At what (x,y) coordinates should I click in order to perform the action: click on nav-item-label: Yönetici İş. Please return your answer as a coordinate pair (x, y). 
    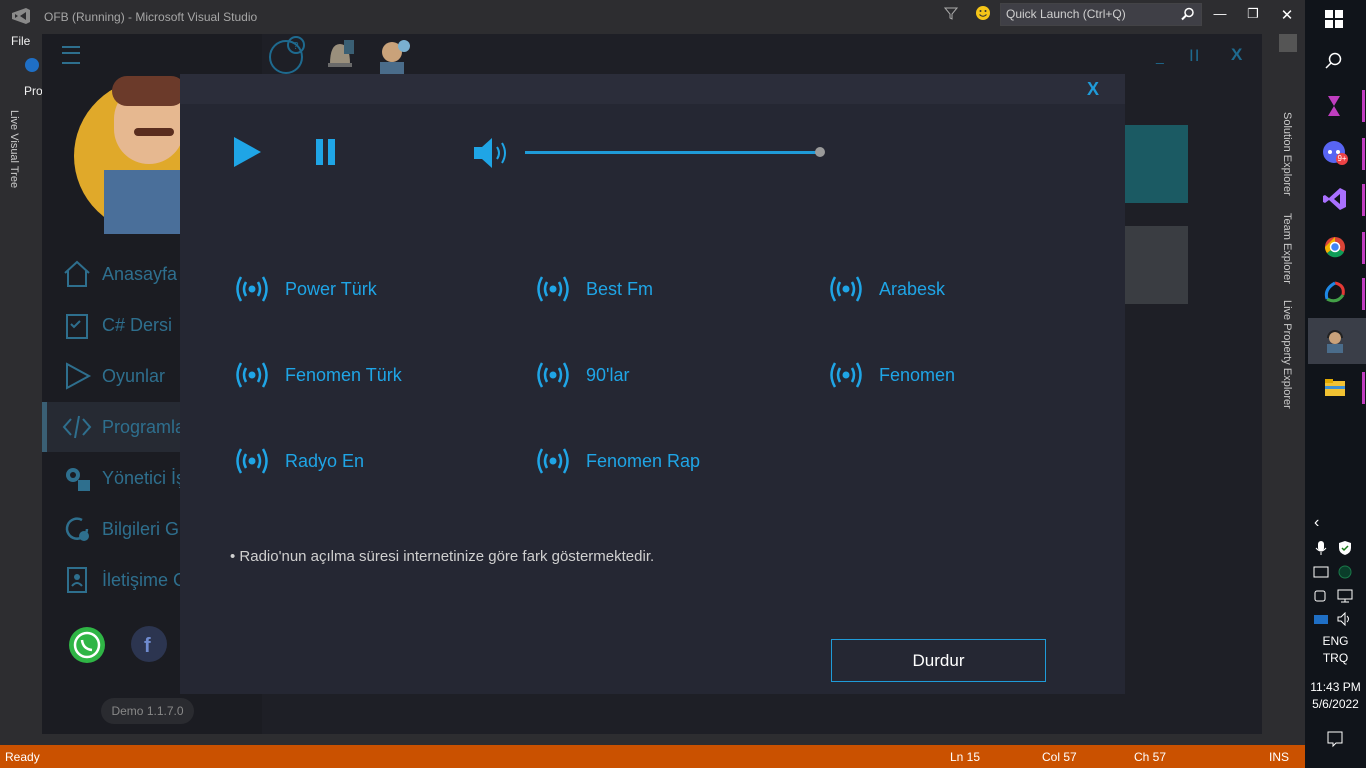
    Looking at the image, I should click on (144, 477).